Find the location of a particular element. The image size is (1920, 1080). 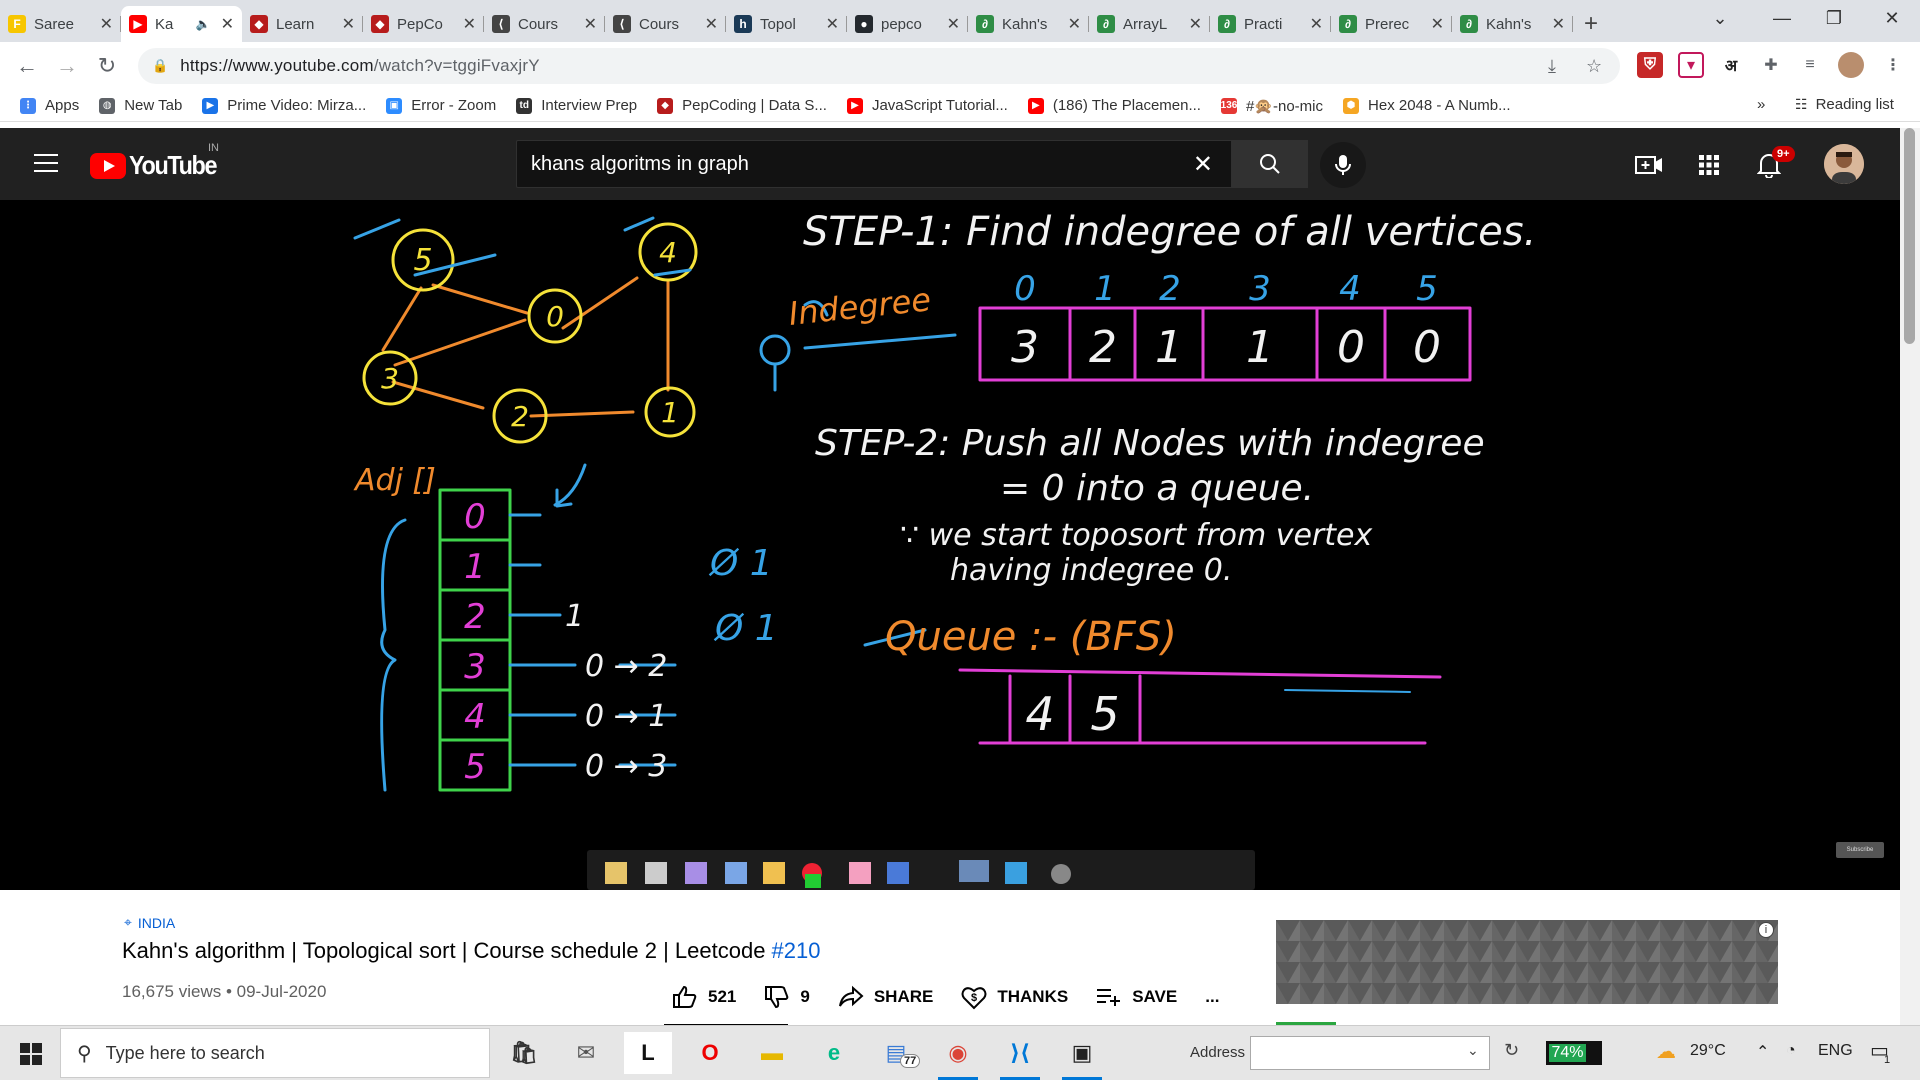

tab-audio-icon: 🔈 is located at coordinates (203, 24).